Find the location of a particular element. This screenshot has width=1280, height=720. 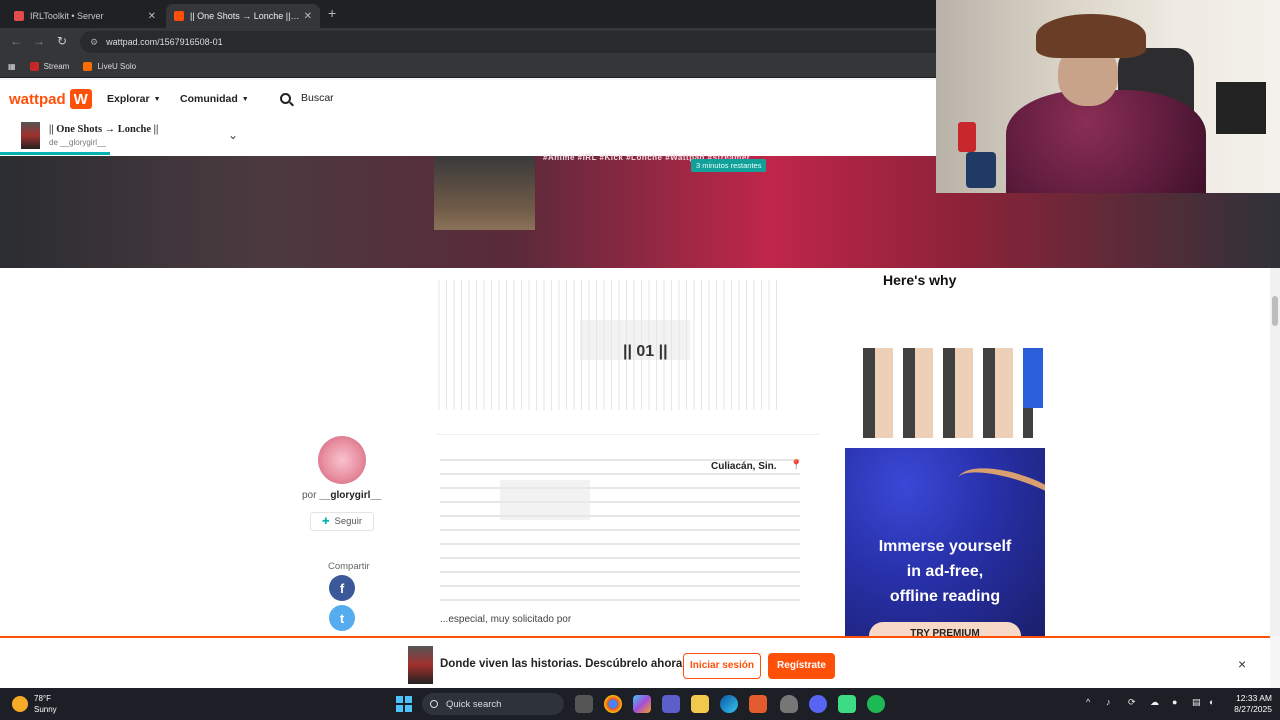

bookmark-stream: Stream is located at coordinates (49, 66).